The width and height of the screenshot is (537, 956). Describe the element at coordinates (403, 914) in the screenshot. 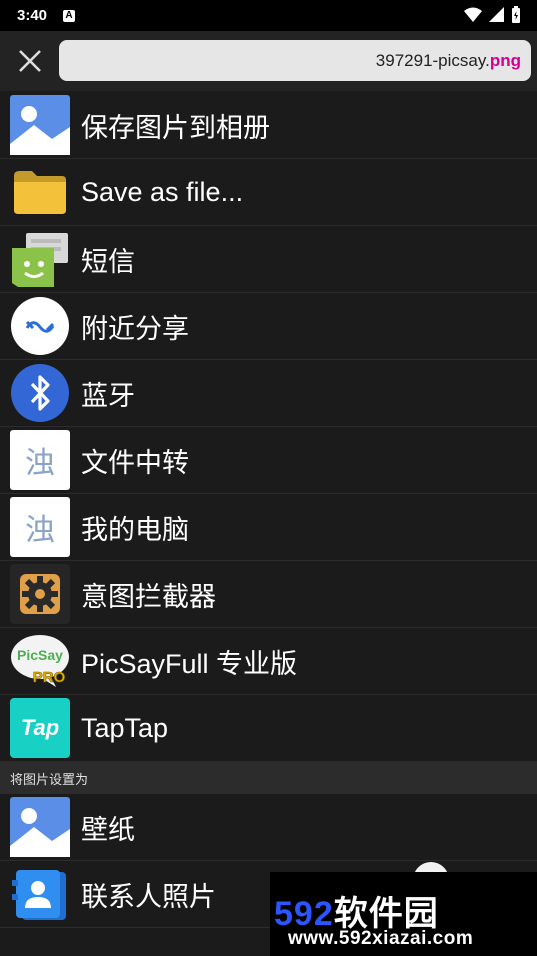

I see `watermark: 592软件园 www.592xiazai.com` at that location.